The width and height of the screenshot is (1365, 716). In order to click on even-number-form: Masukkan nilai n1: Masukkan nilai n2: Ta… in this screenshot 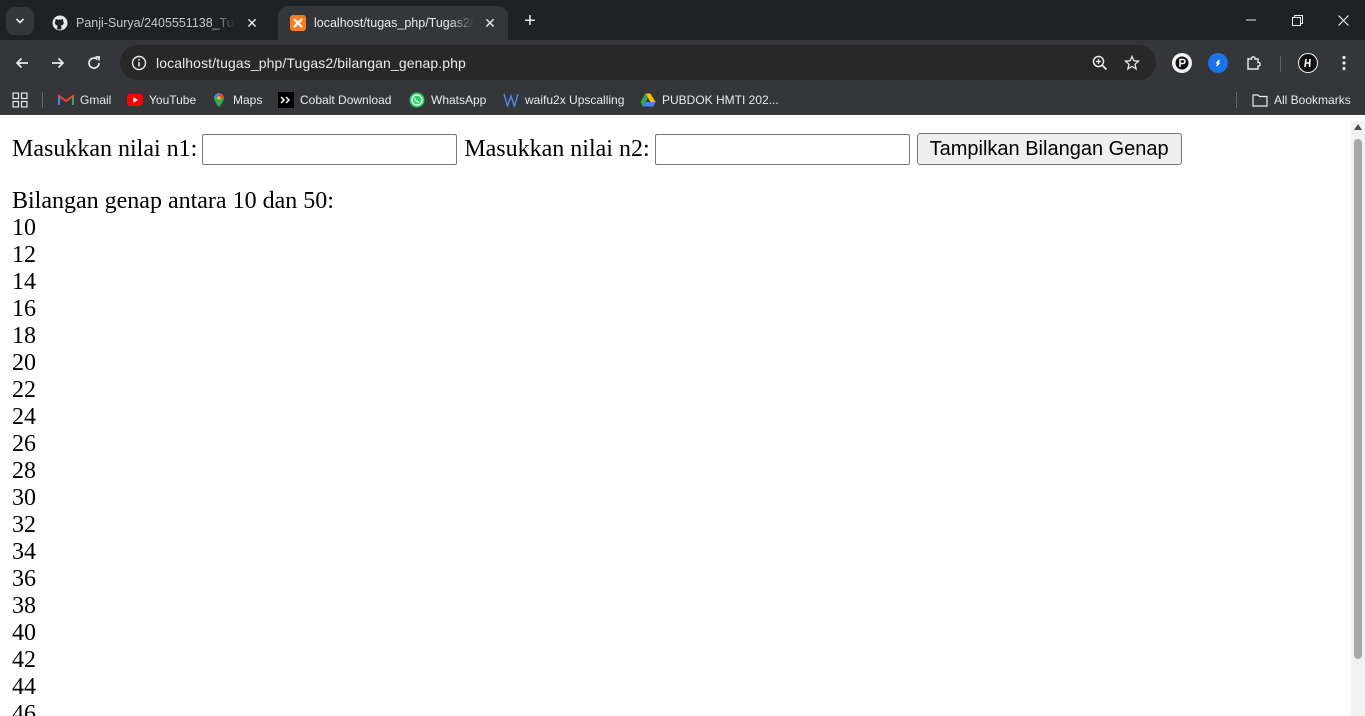, I will do `click(597, 149)`.